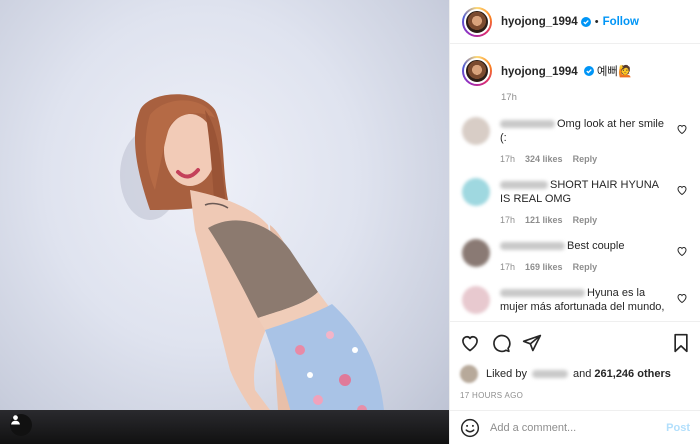 The width and height of the screenshot is (700, 444). I want to click on smile-icon, so click(470, 428).